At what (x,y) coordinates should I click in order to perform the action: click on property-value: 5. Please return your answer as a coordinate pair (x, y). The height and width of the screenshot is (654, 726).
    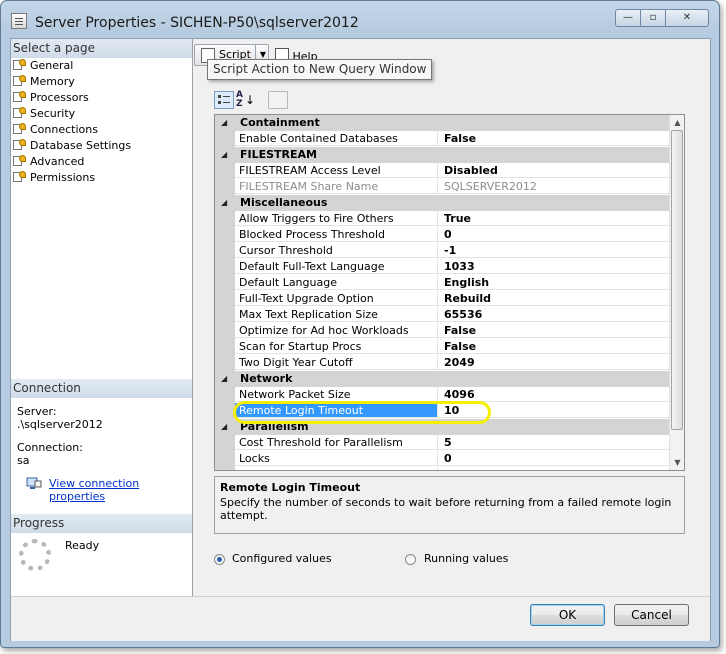
    Looking at the image, I should click on (553, 442).